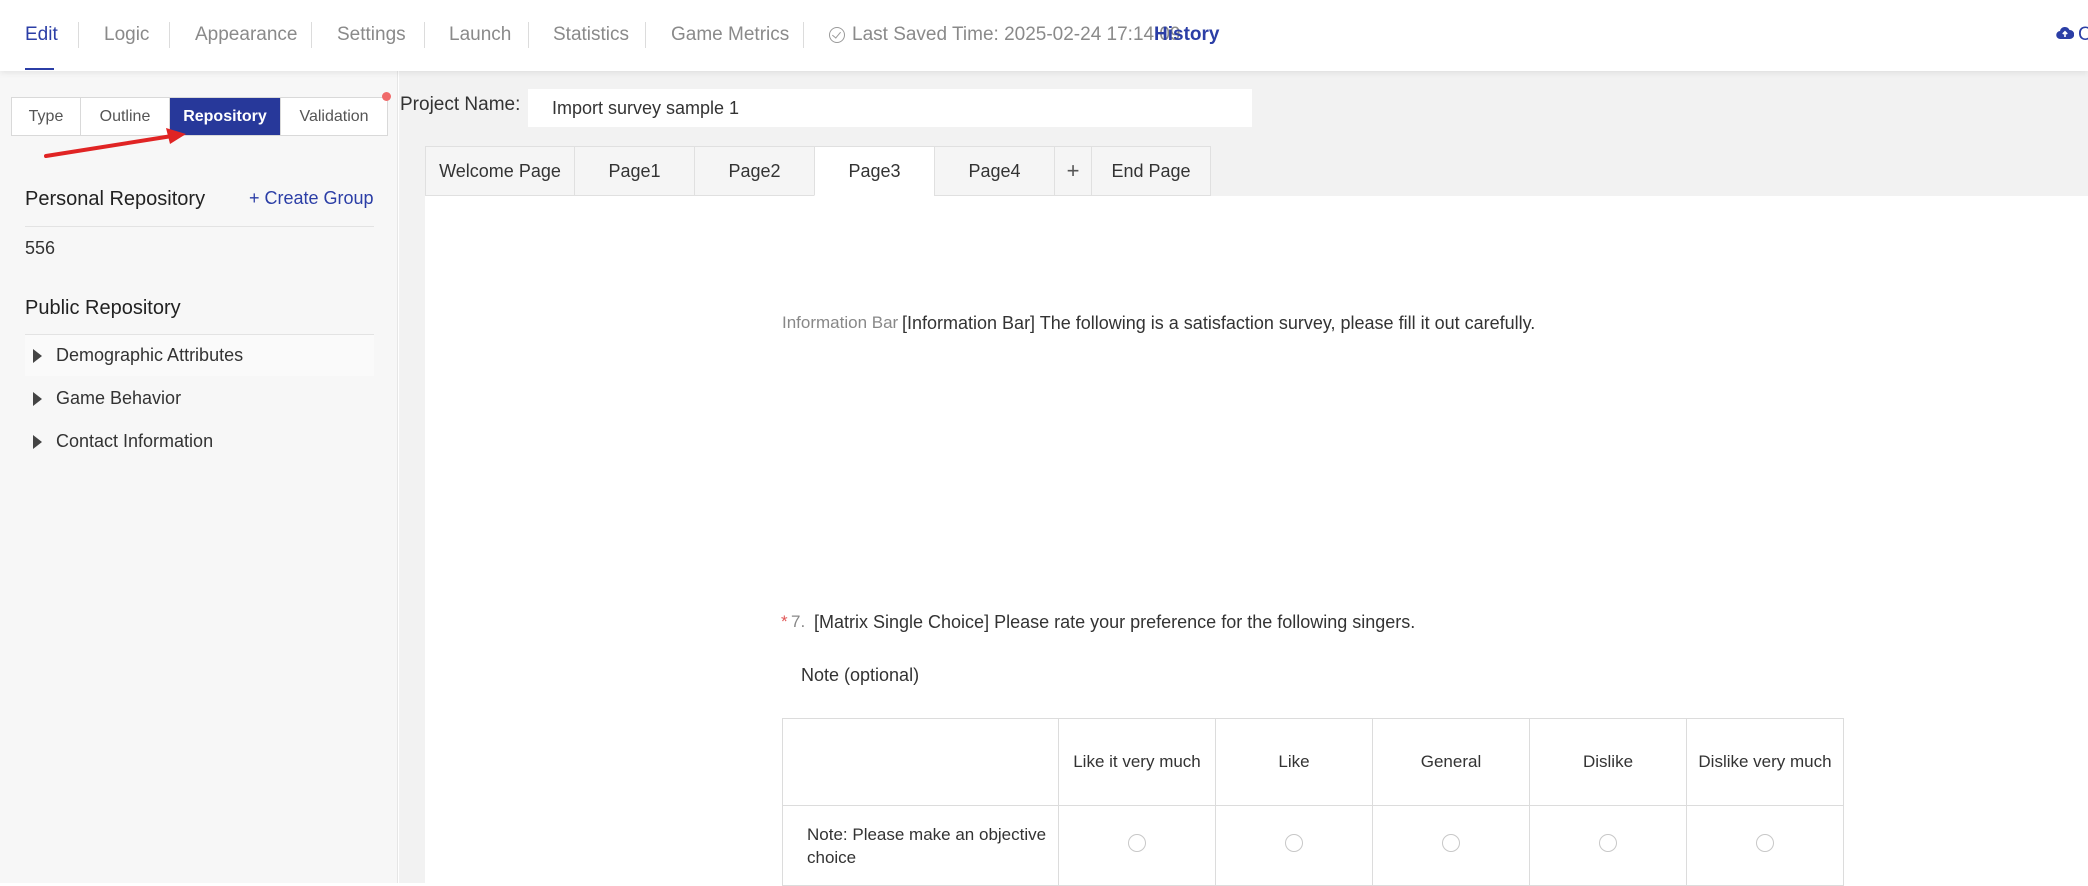 The image size is (2088, 886). I want to click on question-number: 7., so click(798, 621).